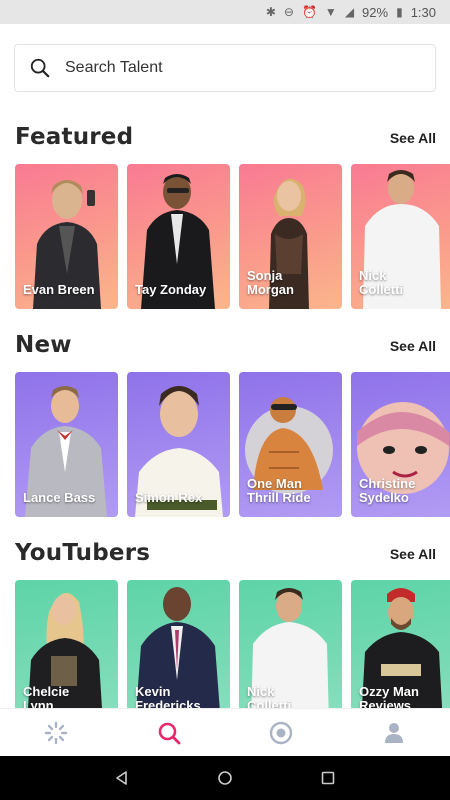  I want to click on nav-profile, so click(394, 732).